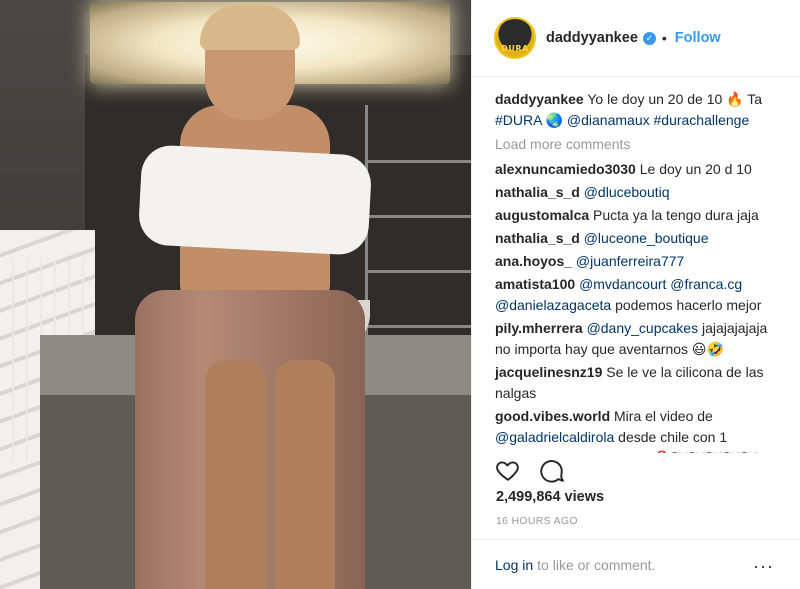 This screenshot has height=589, width=800. Describe the element at coordinates (702, 120) in the screenshot. I see `hashtag-link: #durachallenge` at that location.